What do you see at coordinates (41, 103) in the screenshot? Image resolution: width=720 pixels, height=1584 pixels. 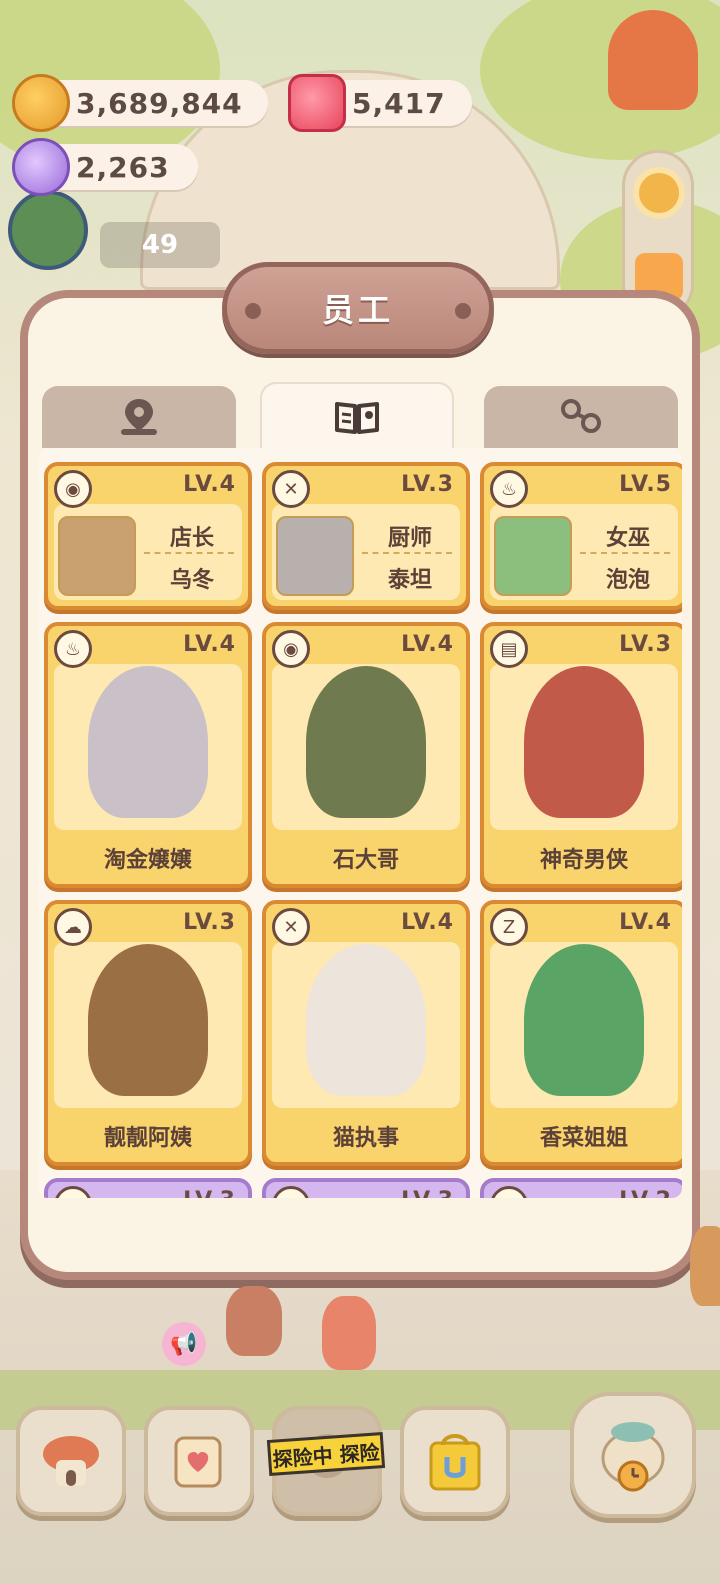 I see `cookie-icon` at bounding box center [41, 103].